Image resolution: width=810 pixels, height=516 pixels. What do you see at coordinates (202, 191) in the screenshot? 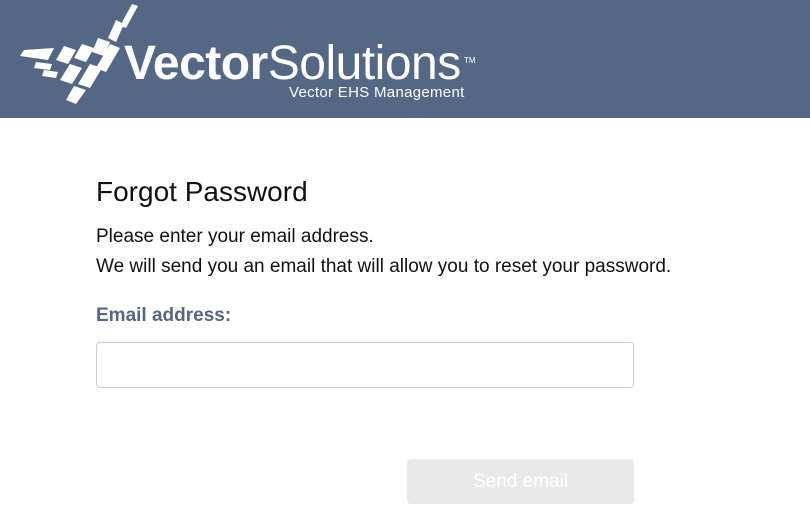
I see `page-title: Forgot Password` at bounding box center [202, 191].